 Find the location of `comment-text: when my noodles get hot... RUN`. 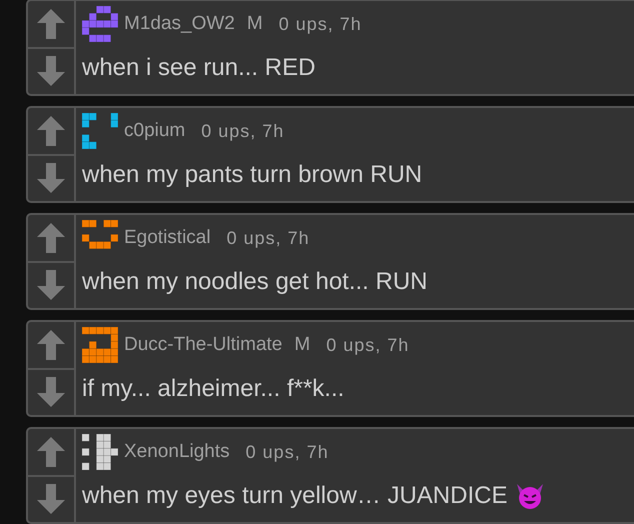

comment-text: when my noodles get hot... RUN is located at coordinates (255, 282).